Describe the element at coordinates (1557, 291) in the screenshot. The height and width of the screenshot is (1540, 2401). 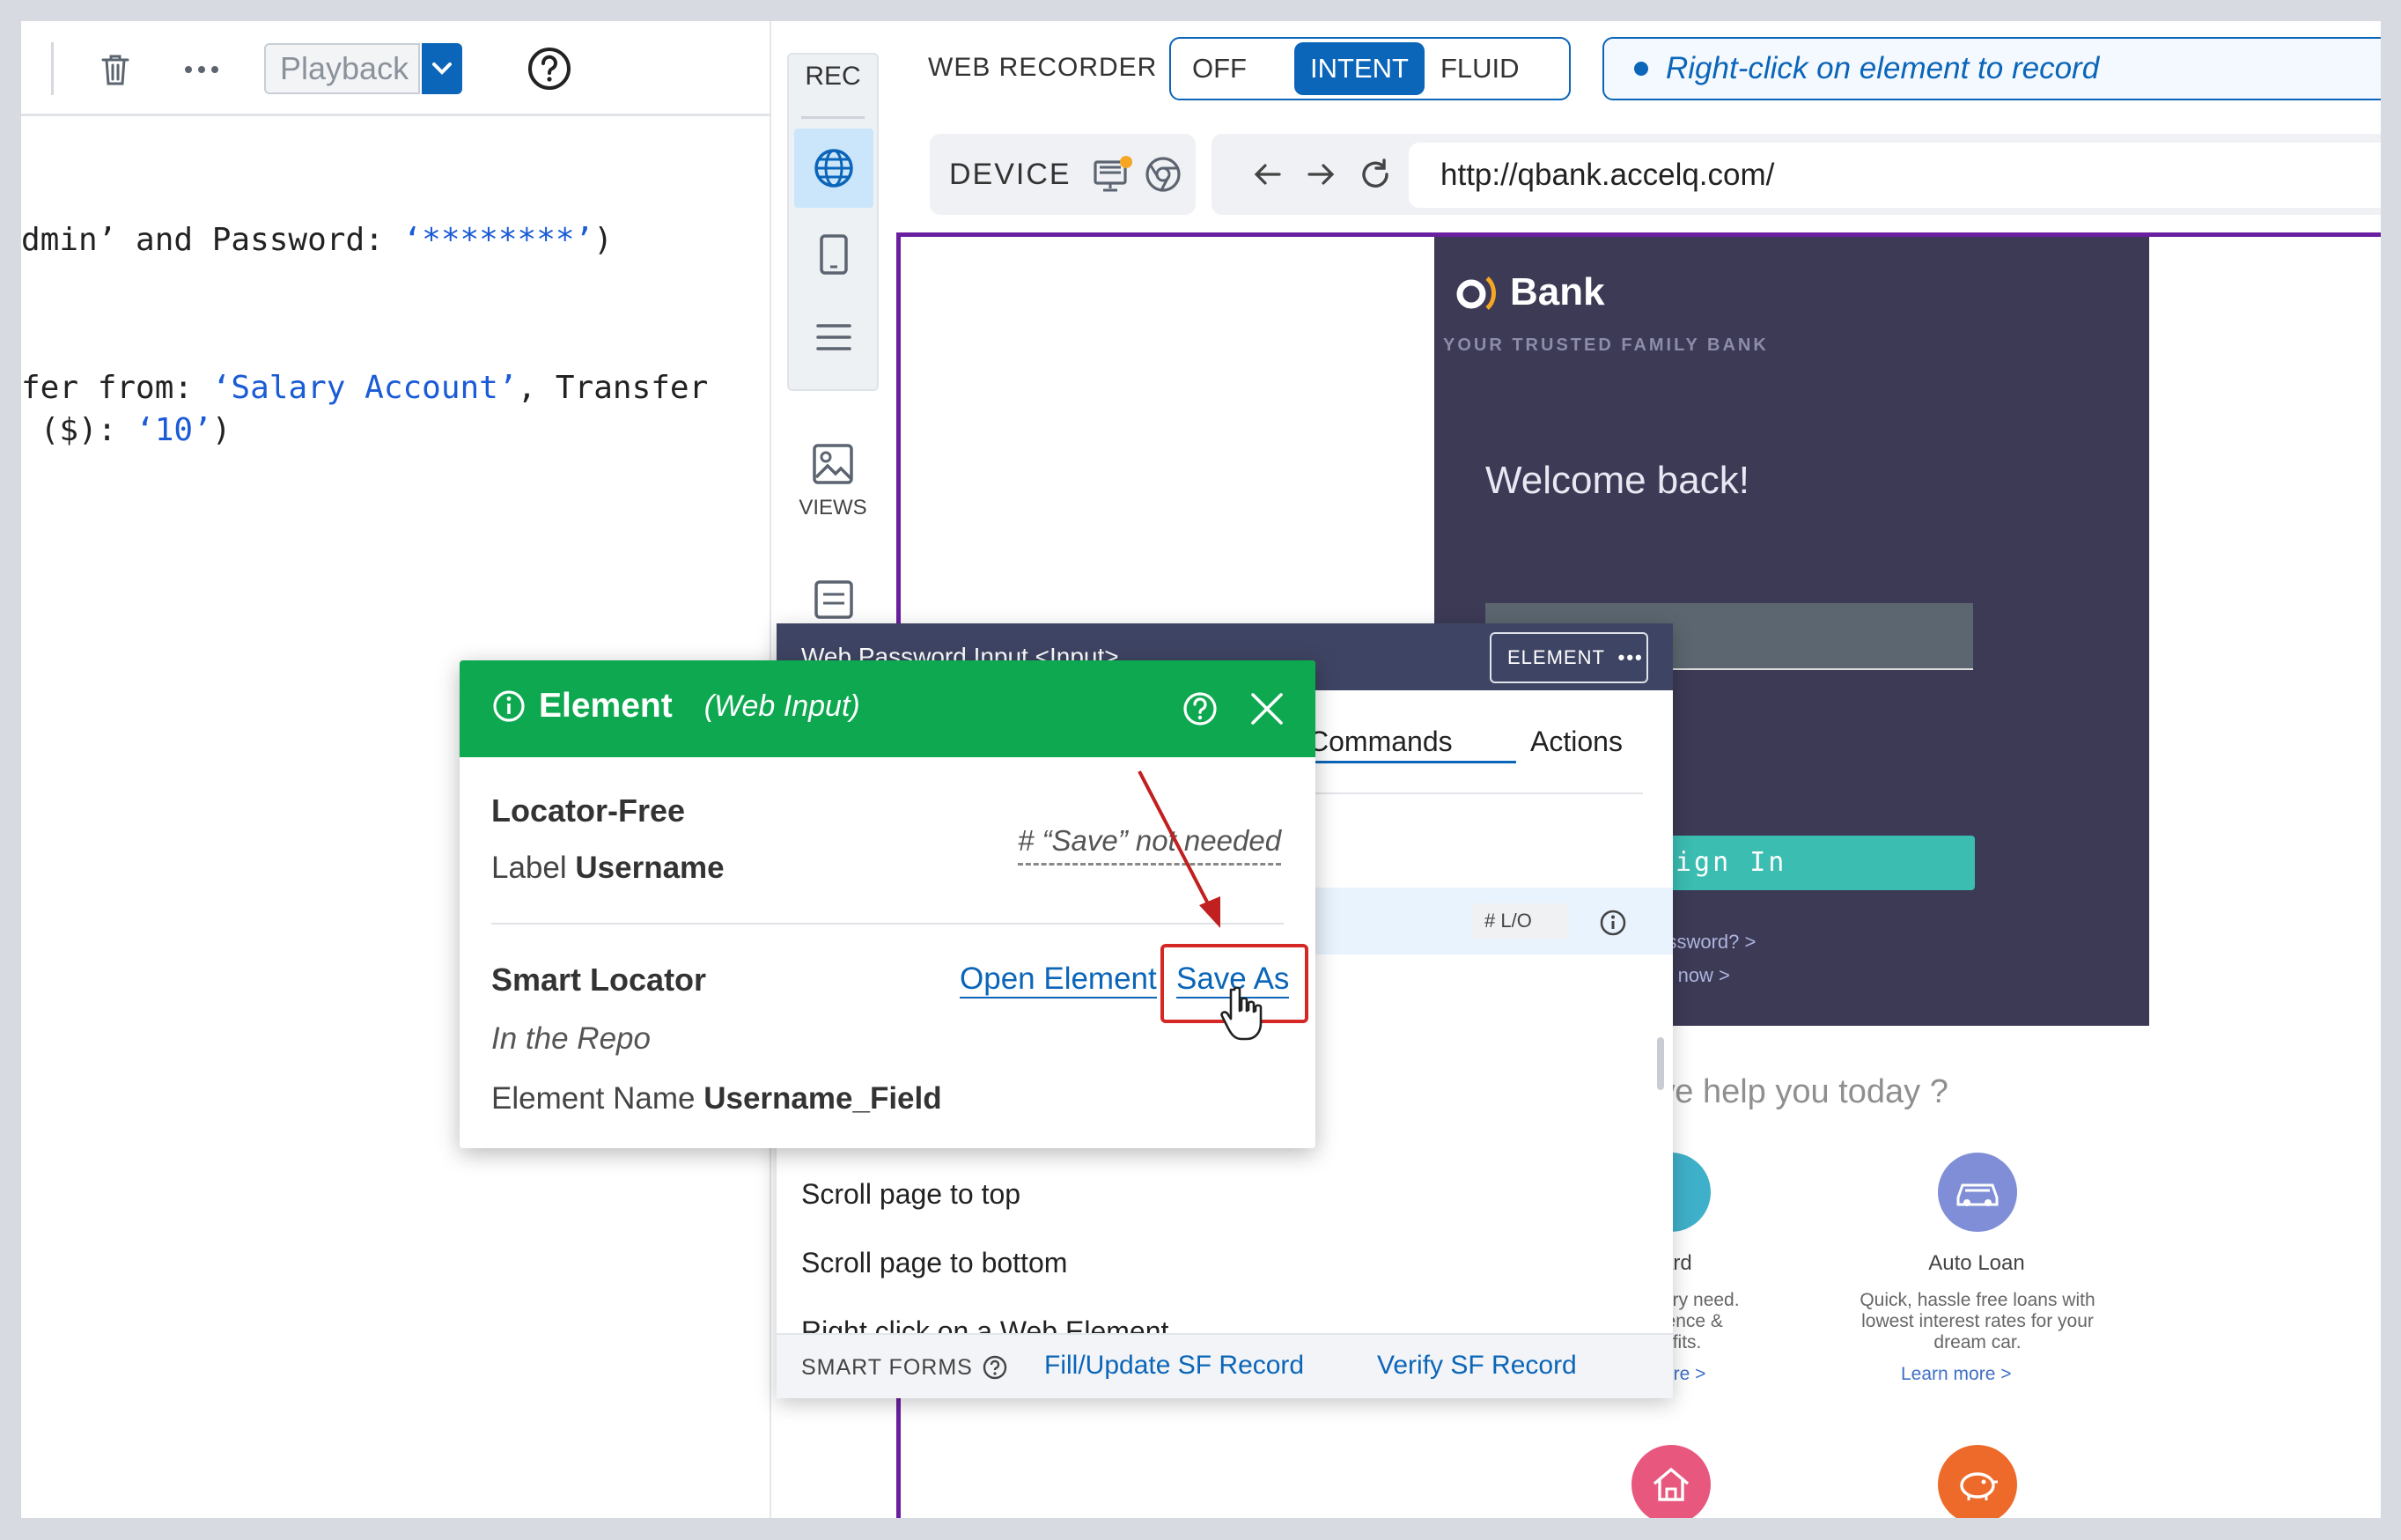
I see `bank-brand: Bank` at that location.